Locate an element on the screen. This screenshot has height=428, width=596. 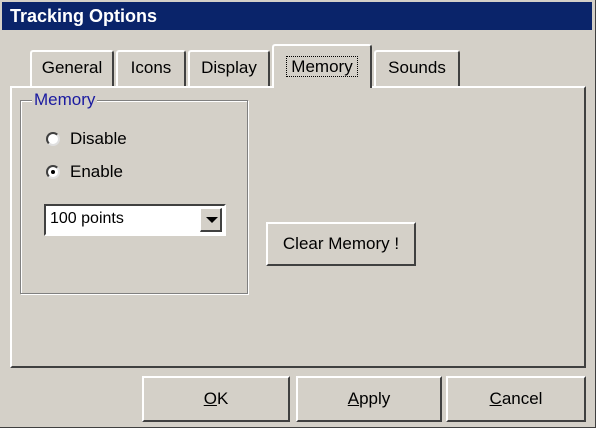
tab-label: Display is located at coordinates (229, 67).